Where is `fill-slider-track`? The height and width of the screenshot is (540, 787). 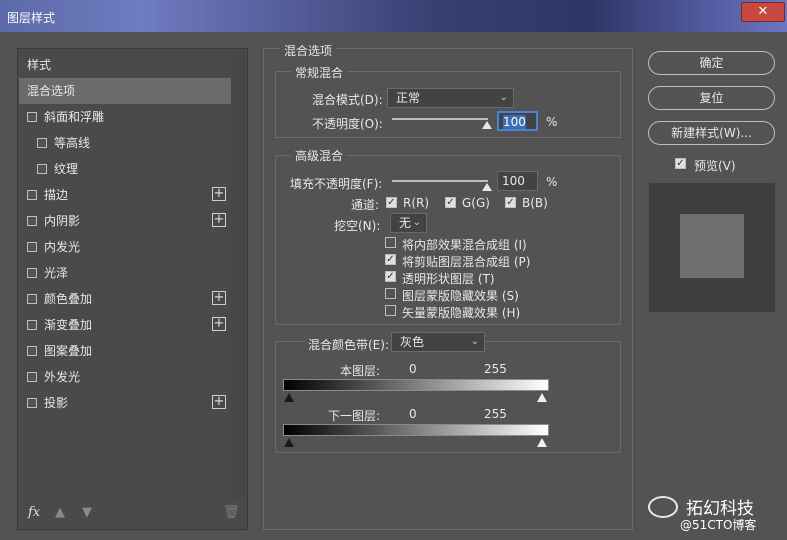 fill-slider-track is located at coordinates (440, 181).